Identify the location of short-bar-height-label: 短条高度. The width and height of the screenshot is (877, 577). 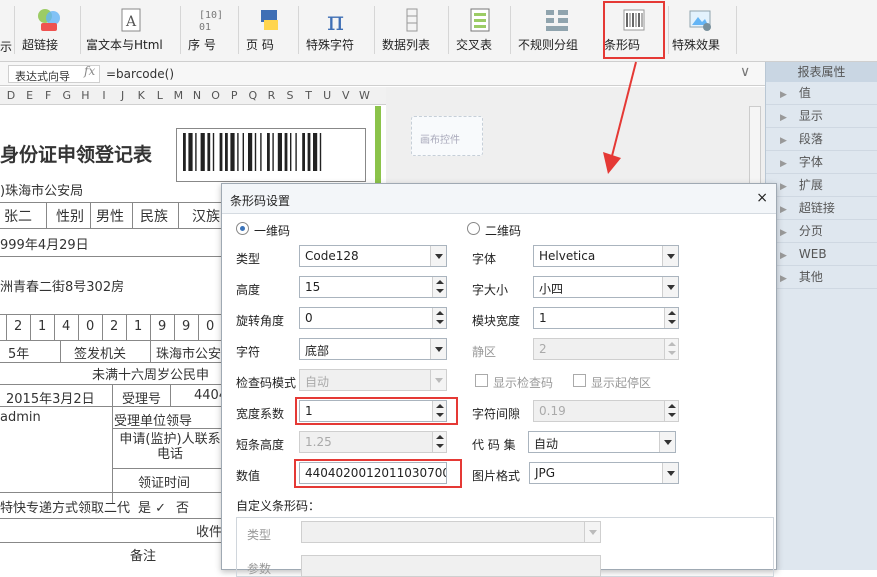
(260, 445).